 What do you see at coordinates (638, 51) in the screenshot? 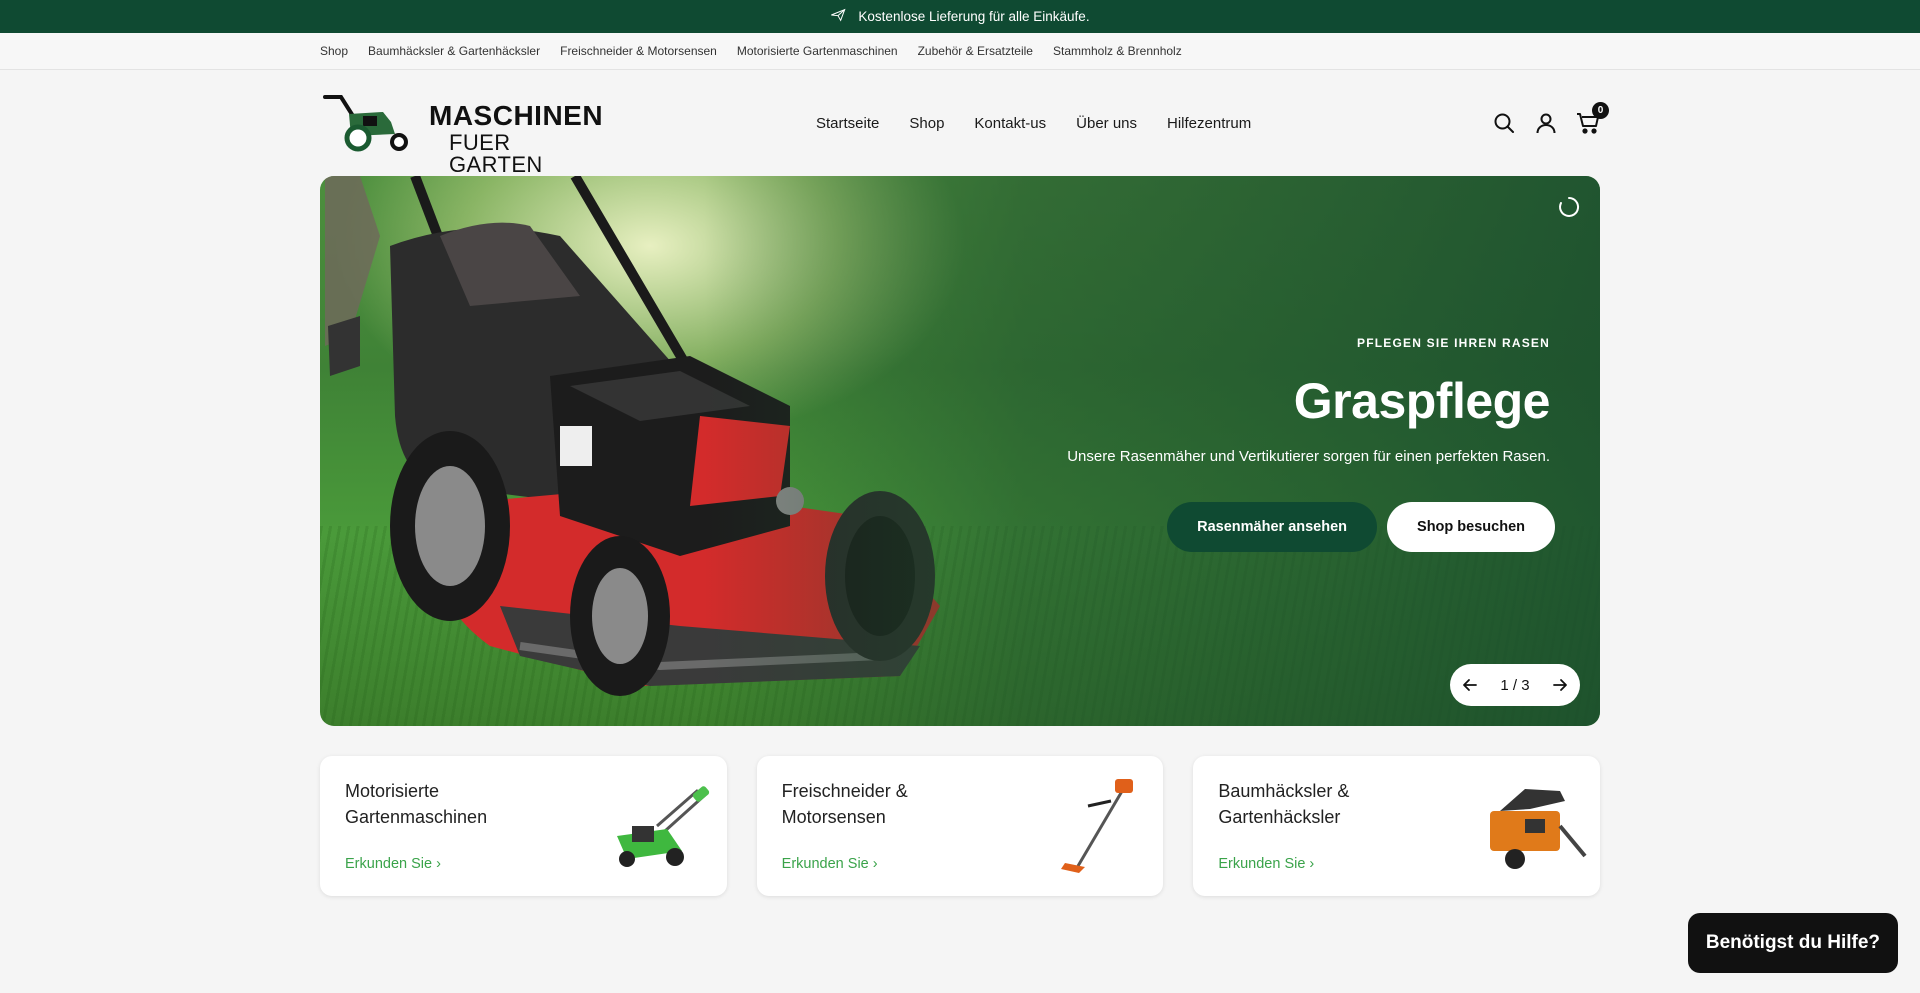
I see `subnav-freischneider: Freischneider & Motorsensen` at bounding box center [638, 51].